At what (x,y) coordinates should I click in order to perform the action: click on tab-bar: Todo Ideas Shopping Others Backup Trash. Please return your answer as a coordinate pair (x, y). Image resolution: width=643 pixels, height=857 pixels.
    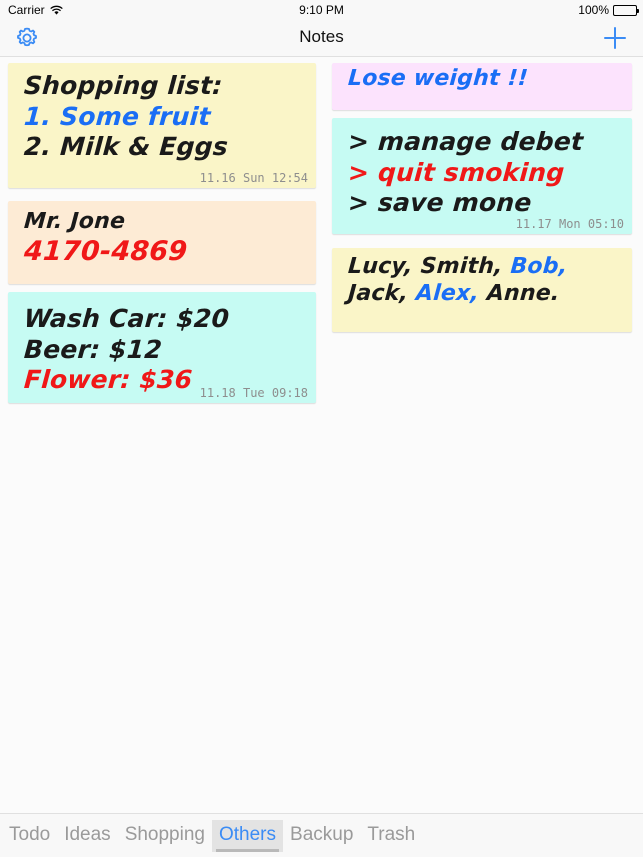
    Looking at the image, I should click on (321, 835).